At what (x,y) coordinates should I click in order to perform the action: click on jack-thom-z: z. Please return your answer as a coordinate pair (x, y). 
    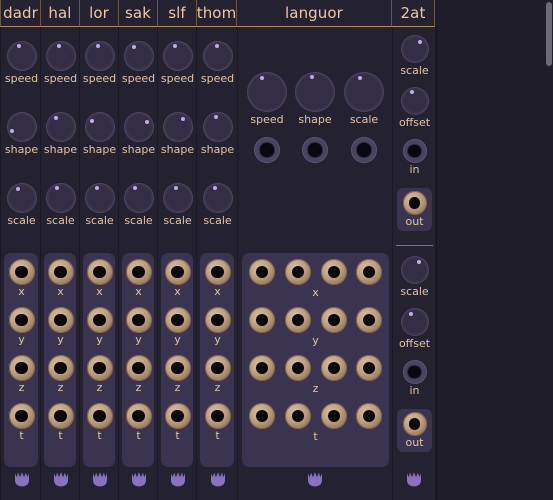
    Looking at the image, I should click on (217, 374).